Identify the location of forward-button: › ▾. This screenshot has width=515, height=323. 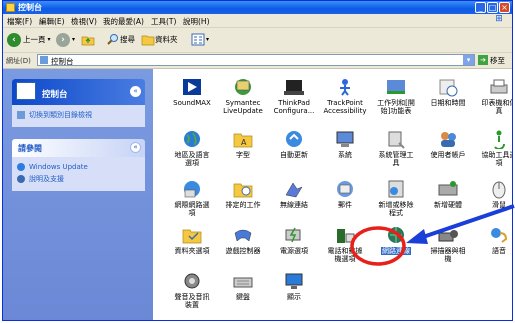
(65, 39).